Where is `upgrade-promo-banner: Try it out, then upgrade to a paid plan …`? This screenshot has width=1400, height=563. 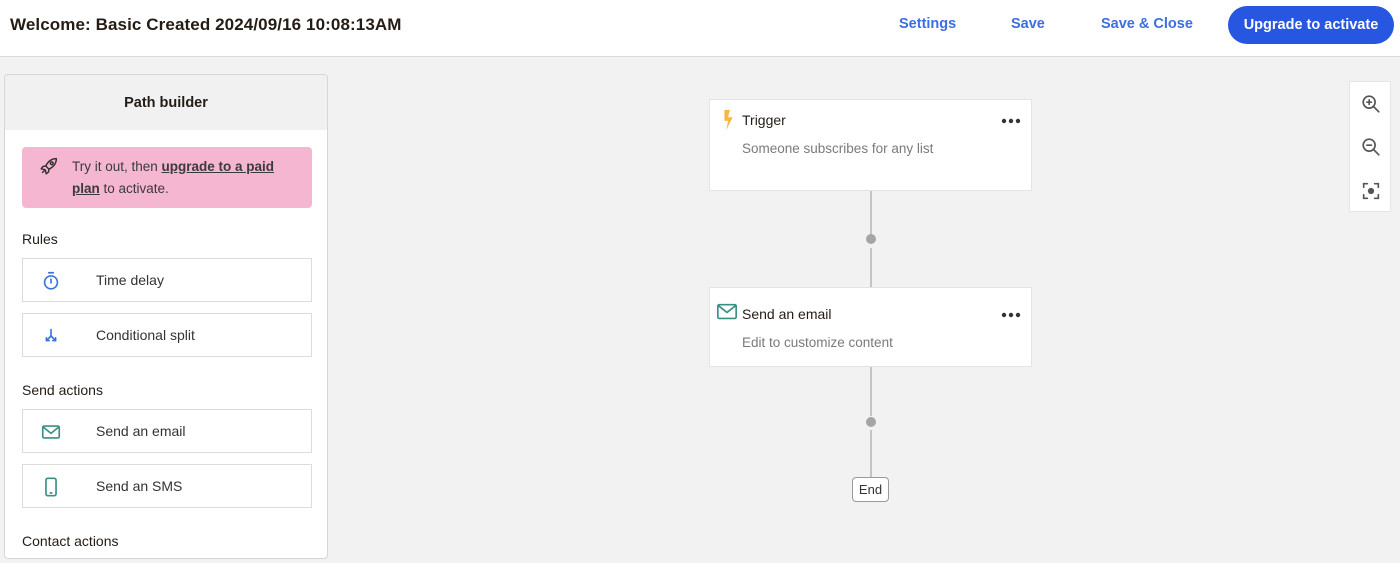 upgrade-promo-banner: Try it out, then upgrade to a paid plan … is located at coordinates (167, 177).